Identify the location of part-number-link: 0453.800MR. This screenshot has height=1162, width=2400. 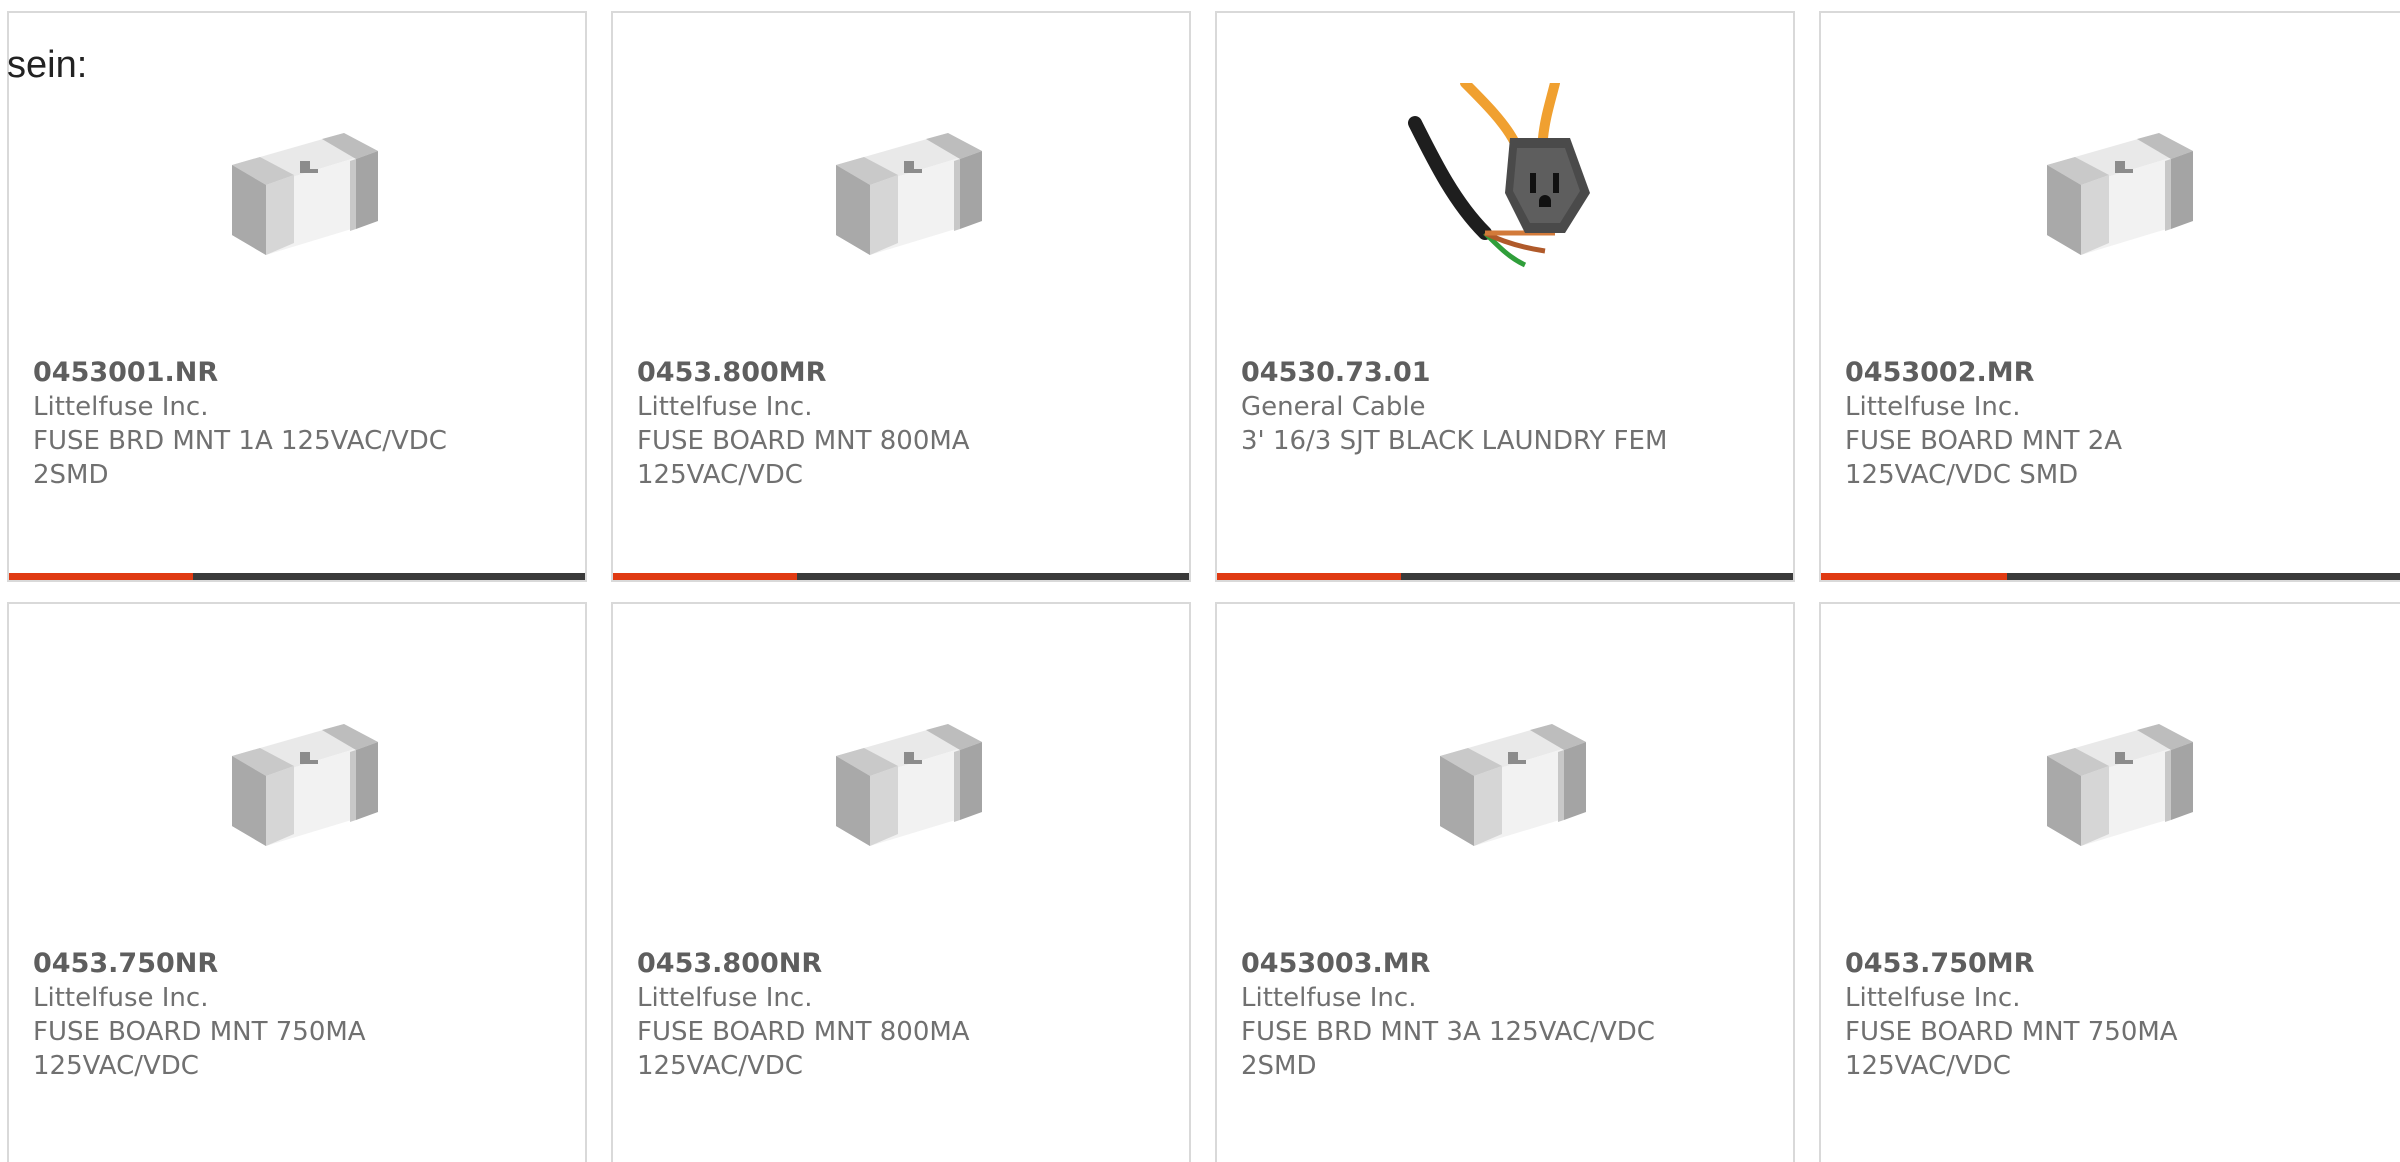
(903, 373).